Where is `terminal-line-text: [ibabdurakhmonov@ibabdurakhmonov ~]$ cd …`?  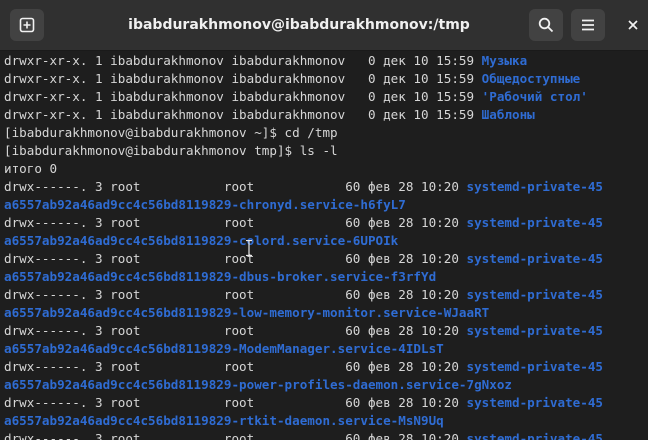 terminal-line-text: [ibabdurakhmonov@ibabdurakhmonov ~]$ cd … is located at coordinates (171, 132).